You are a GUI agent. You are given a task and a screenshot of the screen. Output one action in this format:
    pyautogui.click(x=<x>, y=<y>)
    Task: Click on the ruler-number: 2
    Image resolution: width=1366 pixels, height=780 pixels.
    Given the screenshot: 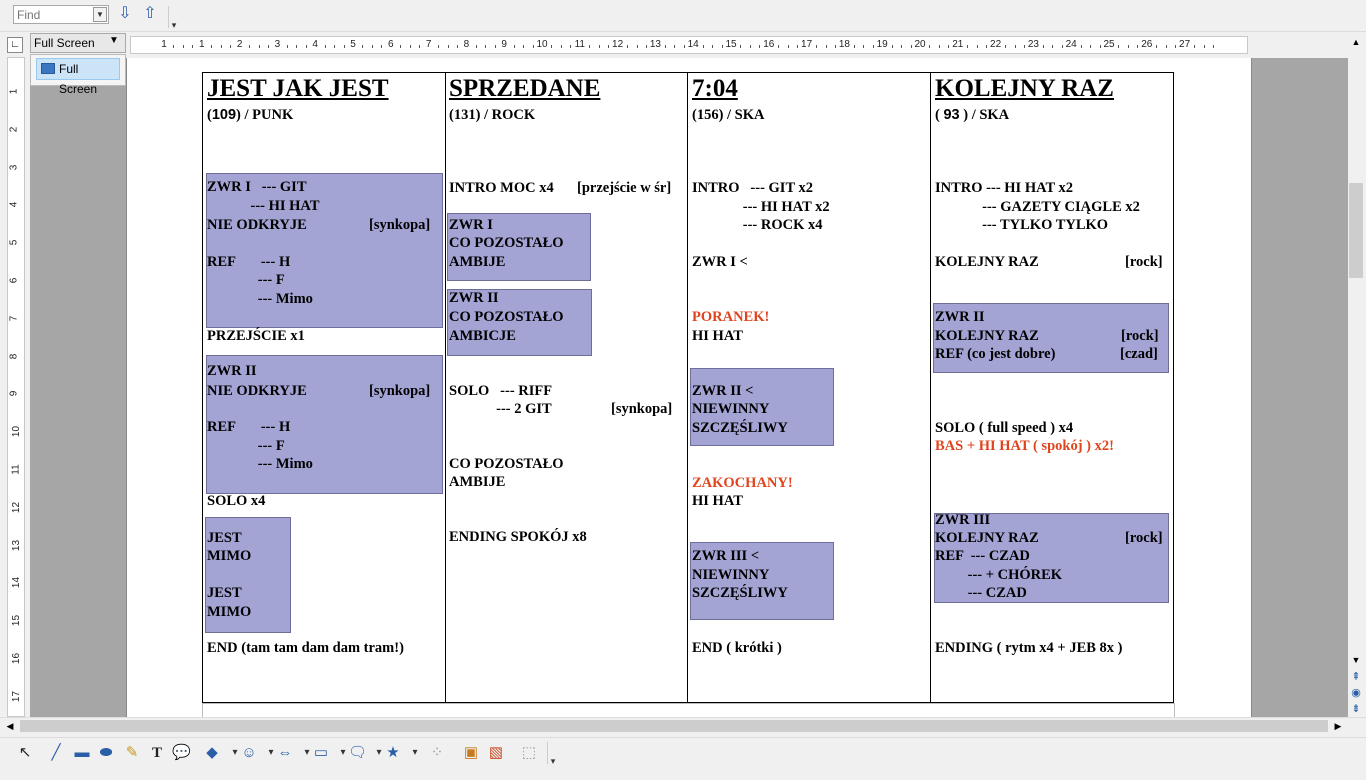 What is the action you would take?
    pyautogui.click(x=14, y=129)
    